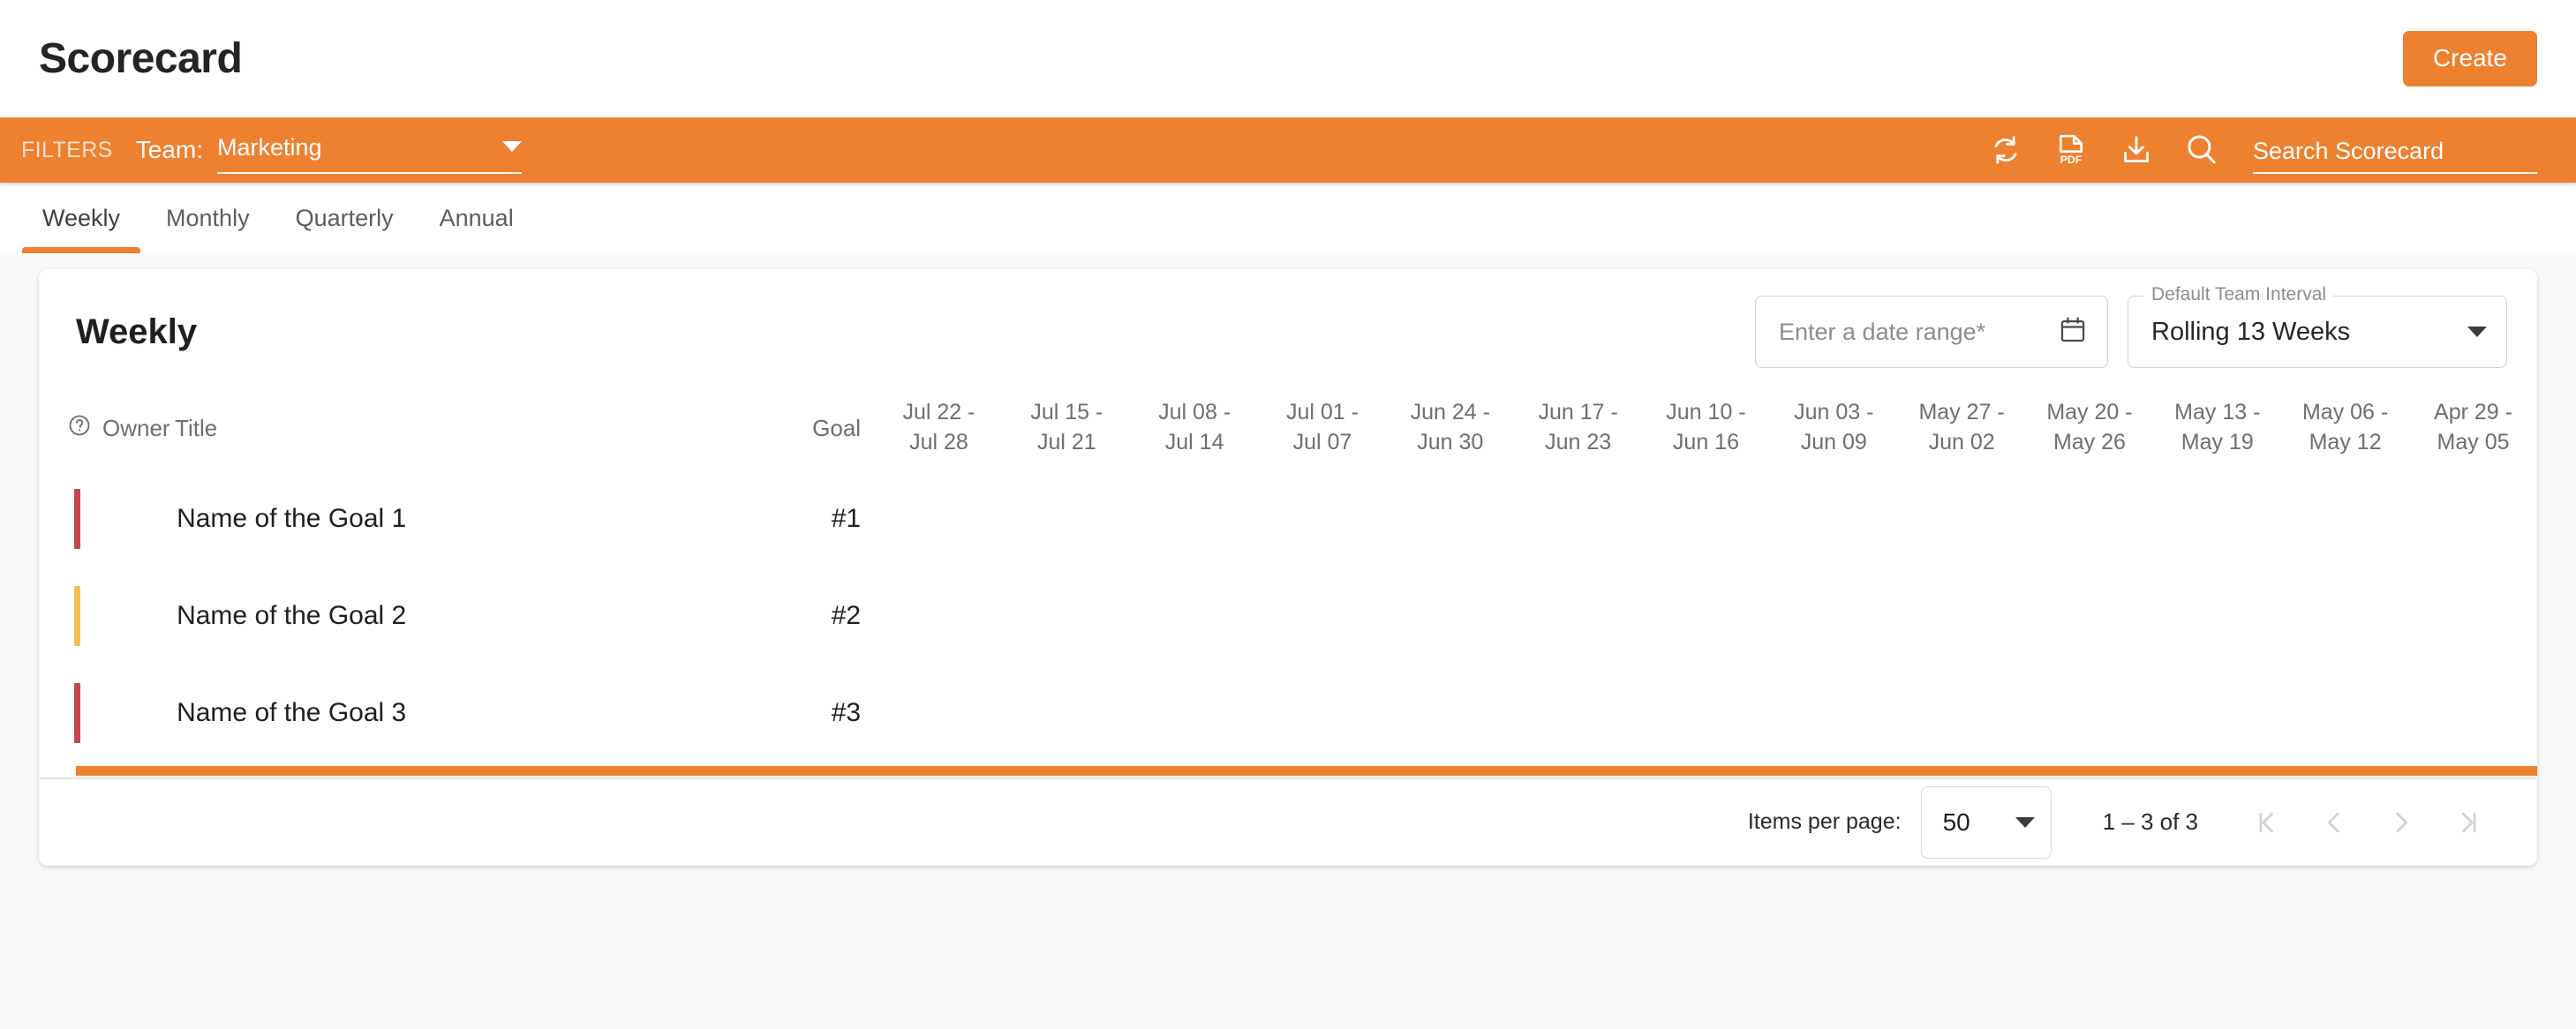 The width and height of the screenshot is (2576, 1029). I want to click on row-title-cell: Name of the Goal 2, so click(461, 616).